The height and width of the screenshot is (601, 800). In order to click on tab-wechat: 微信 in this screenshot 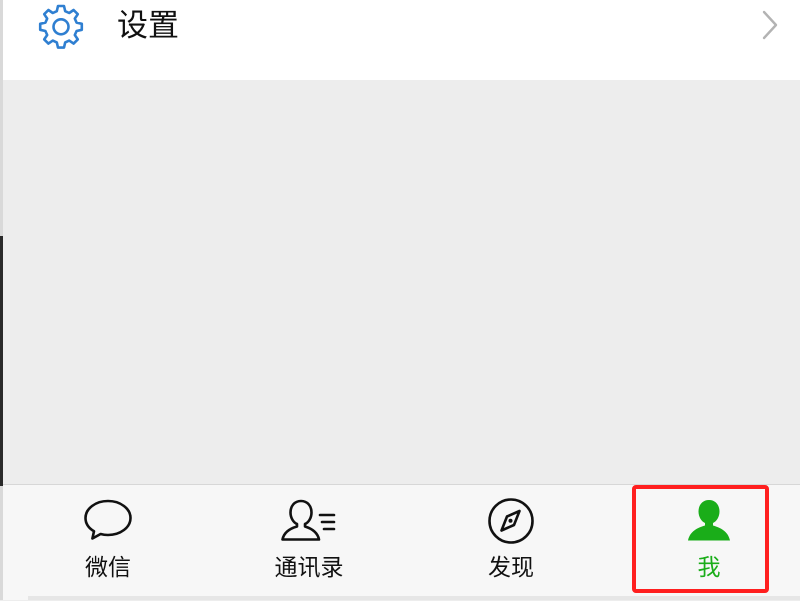, I will do `click(108, 543)`.